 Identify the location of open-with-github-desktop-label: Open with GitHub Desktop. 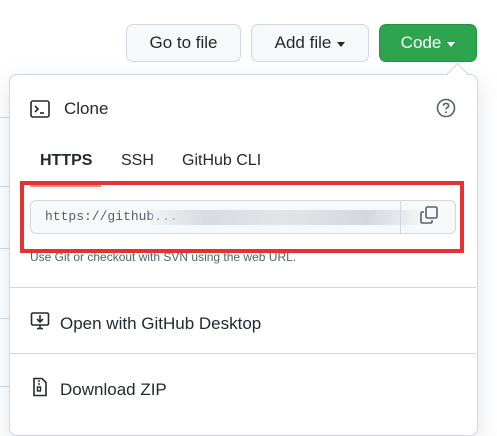
(161, 323).